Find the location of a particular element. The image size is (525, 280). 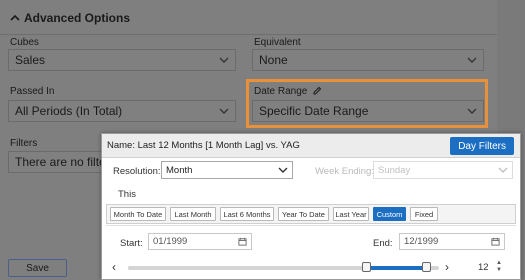

slider-end-handle is located at coordinates (426, 267).